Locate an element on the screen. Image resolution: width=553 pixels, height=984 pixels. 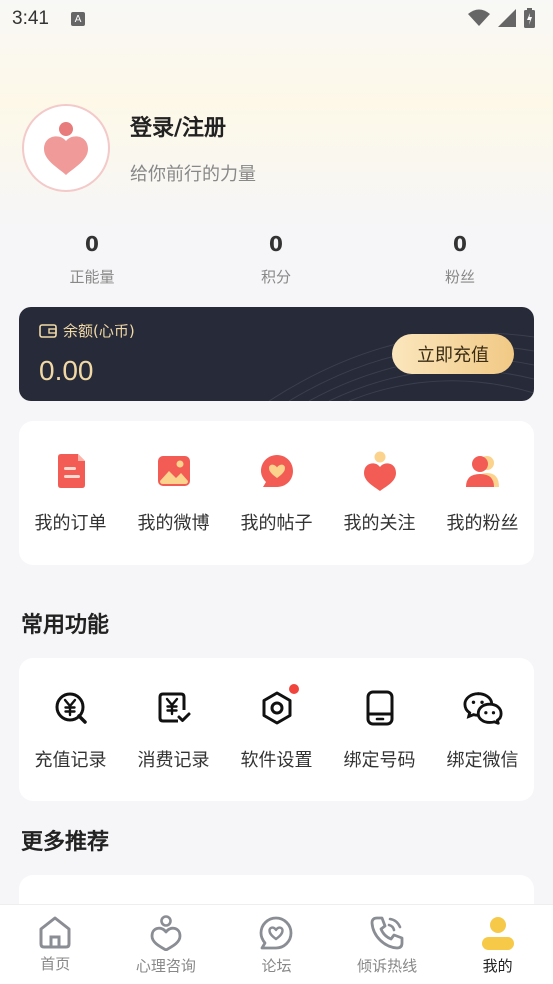
shortcut-label: 我的帖子 is located at coordinates (276, 523).